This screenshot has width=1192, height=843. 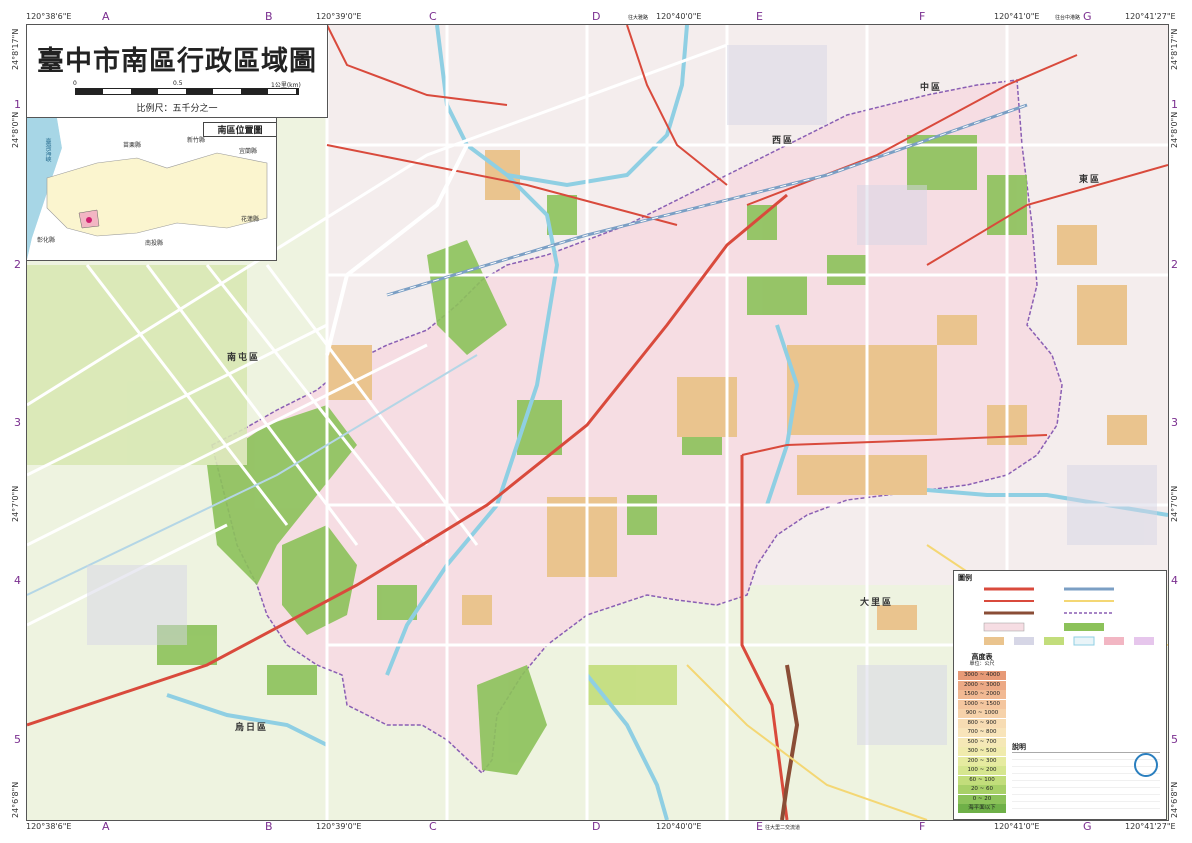 I want to click on grid-col-a-bottom: A, so click(x=106, y=826).